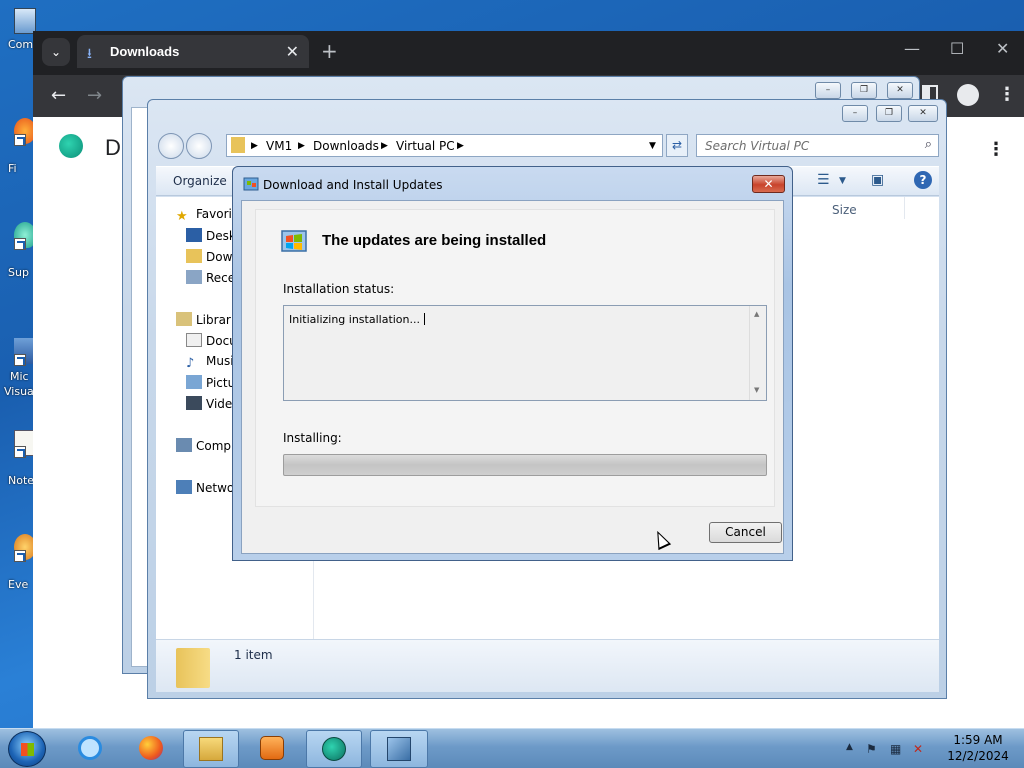 This screenshot has height=768, width=1024. Describe the element at coordinates (211, 340) in the screenshot. I see `nav-documents: Docu` at that location.